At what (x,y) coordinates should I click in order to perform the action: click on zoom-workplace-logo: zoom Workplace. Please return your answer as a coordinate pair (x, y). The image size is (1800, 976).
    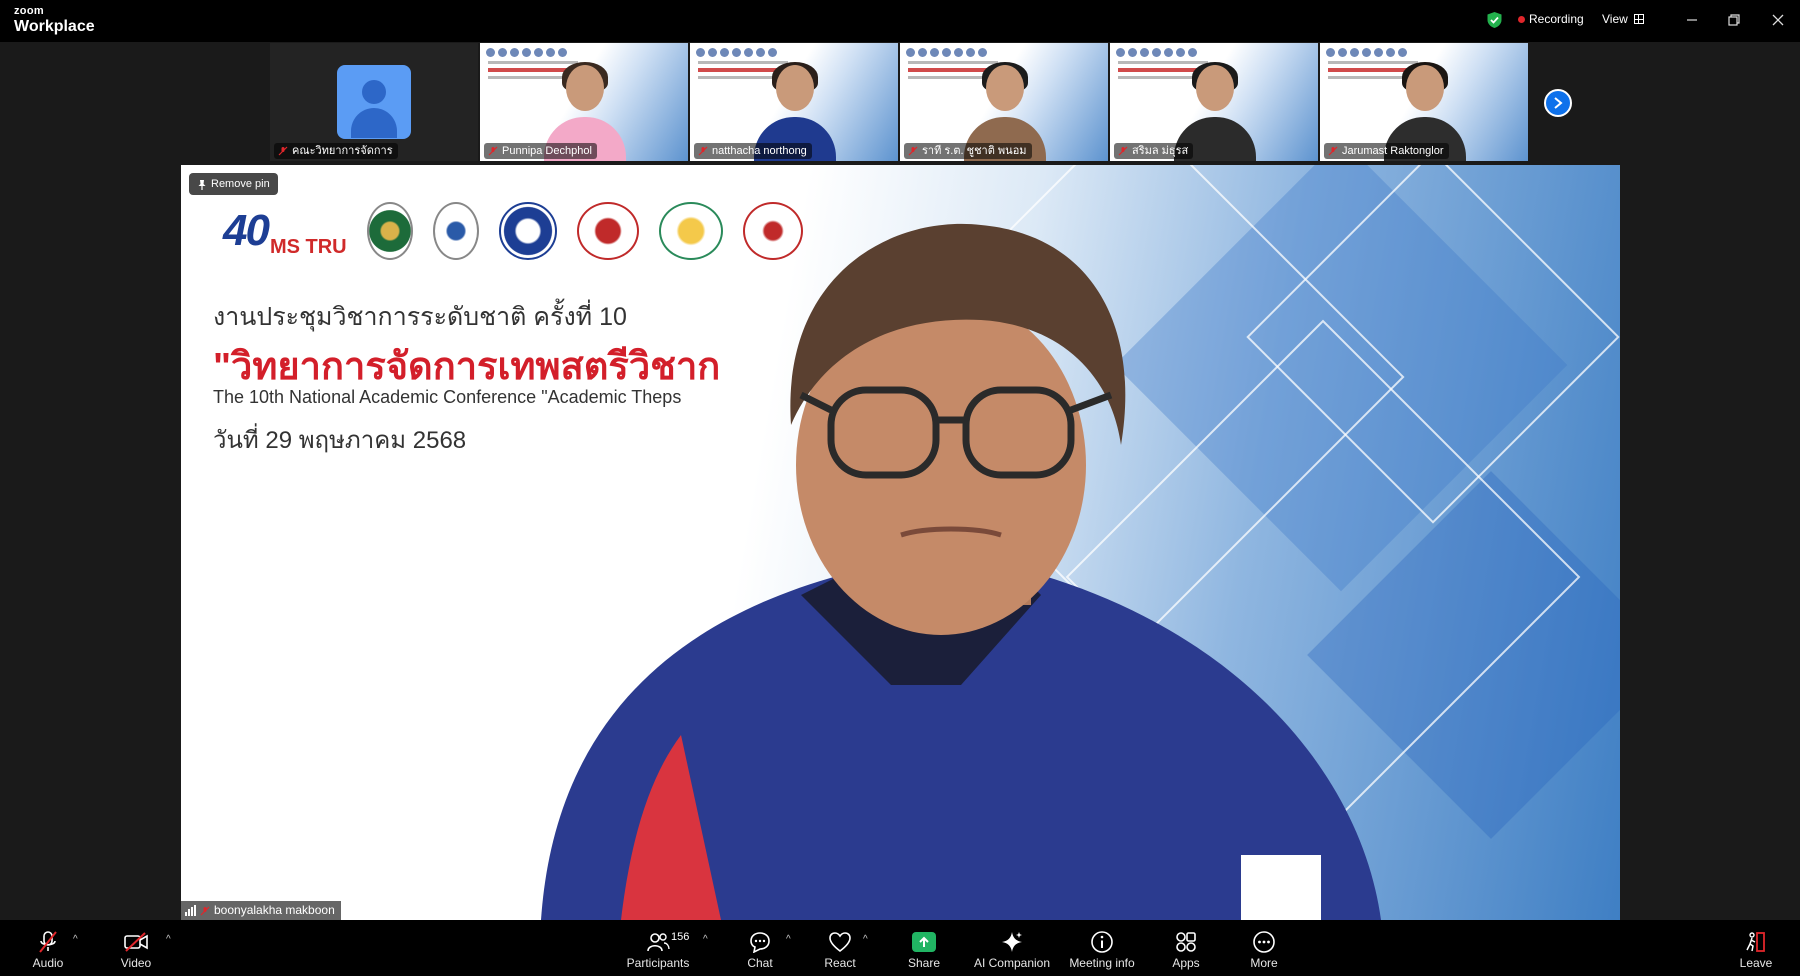
    Looking at the image, I should click on (54, 20).